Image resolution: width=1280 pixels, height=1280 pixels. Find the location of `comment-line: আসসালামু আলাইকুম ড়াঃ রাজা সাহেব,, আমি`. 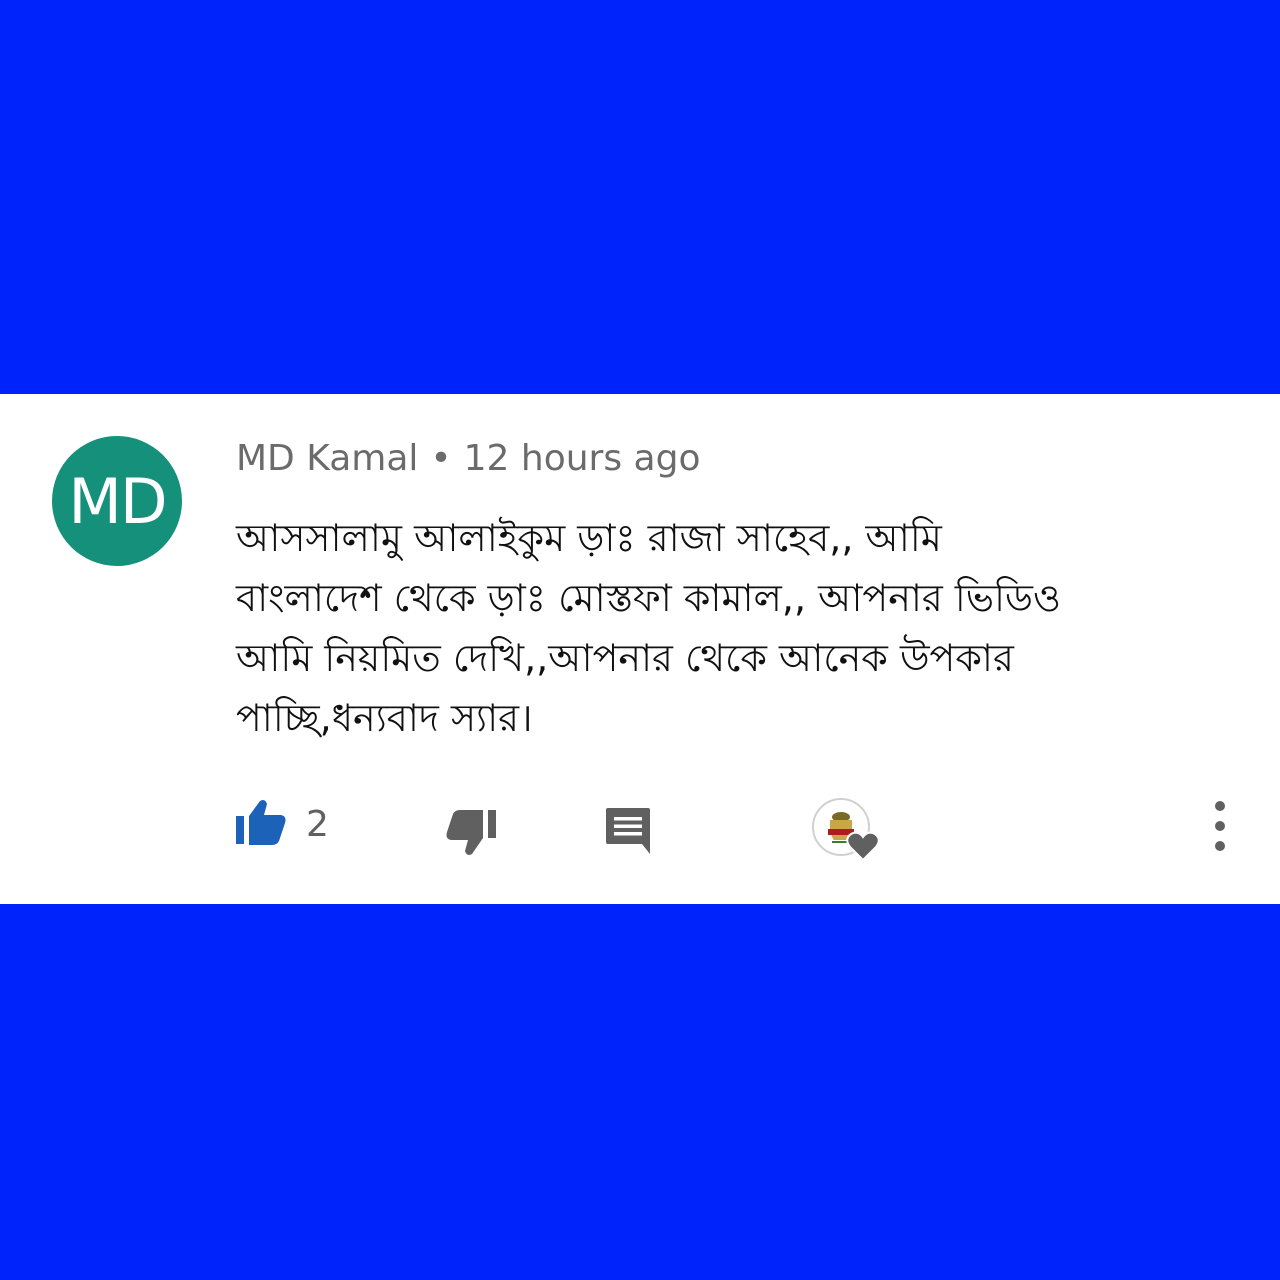

comment-line: আসসালামু আলাইকুম ড়াঃ রাজা সাহেব,, আমি is located at coordinates (589, 538).